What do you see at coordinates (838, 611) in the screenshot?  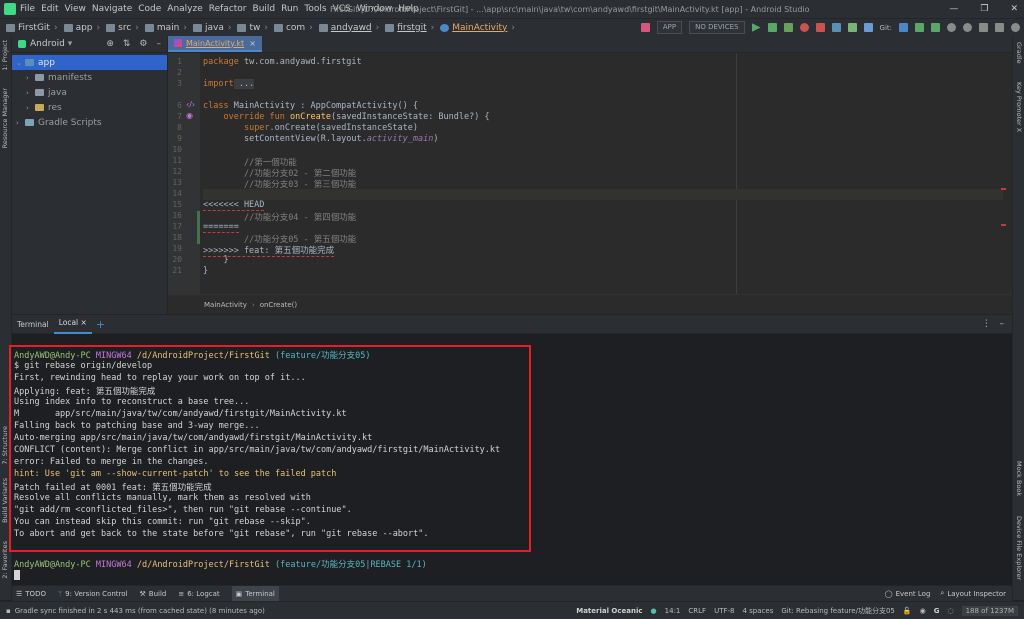 I see `git-branch-status: Git: Rebasing feature/功能分支05` at bounding box center [838, 611].